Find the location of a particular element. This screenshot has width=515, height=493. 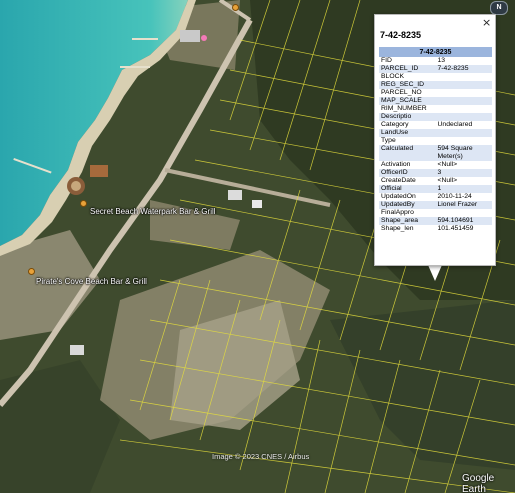

attribute-key: UpdatedOn is located at coordinates (407, 197).